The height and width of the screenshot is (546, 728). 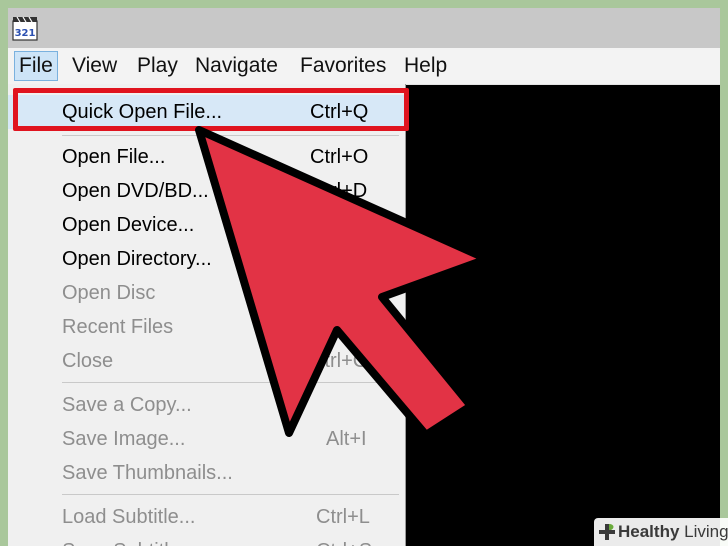 What do you see at coordinates (206, 439) in the screenshot?
I see `menu-item-save-image: Save Image... Alt+I` at bounding box center [206, 439].